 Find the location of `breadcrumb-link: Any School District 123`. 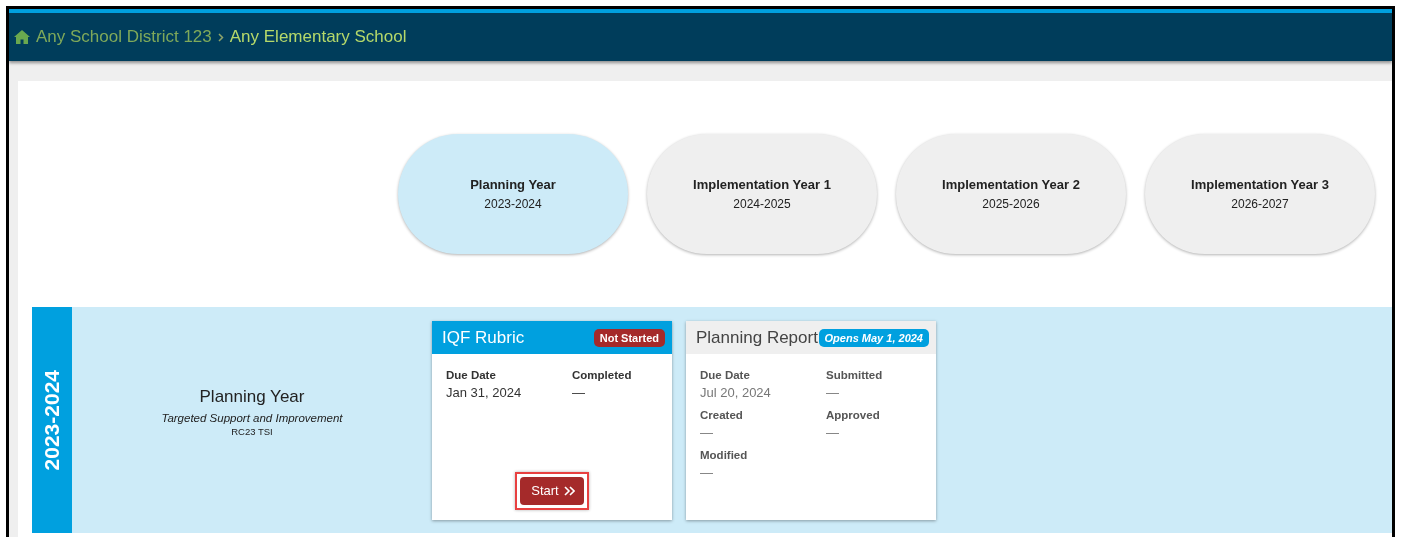

breadcrumb-link: Any School District 123 is located at coordinates (124, 37).